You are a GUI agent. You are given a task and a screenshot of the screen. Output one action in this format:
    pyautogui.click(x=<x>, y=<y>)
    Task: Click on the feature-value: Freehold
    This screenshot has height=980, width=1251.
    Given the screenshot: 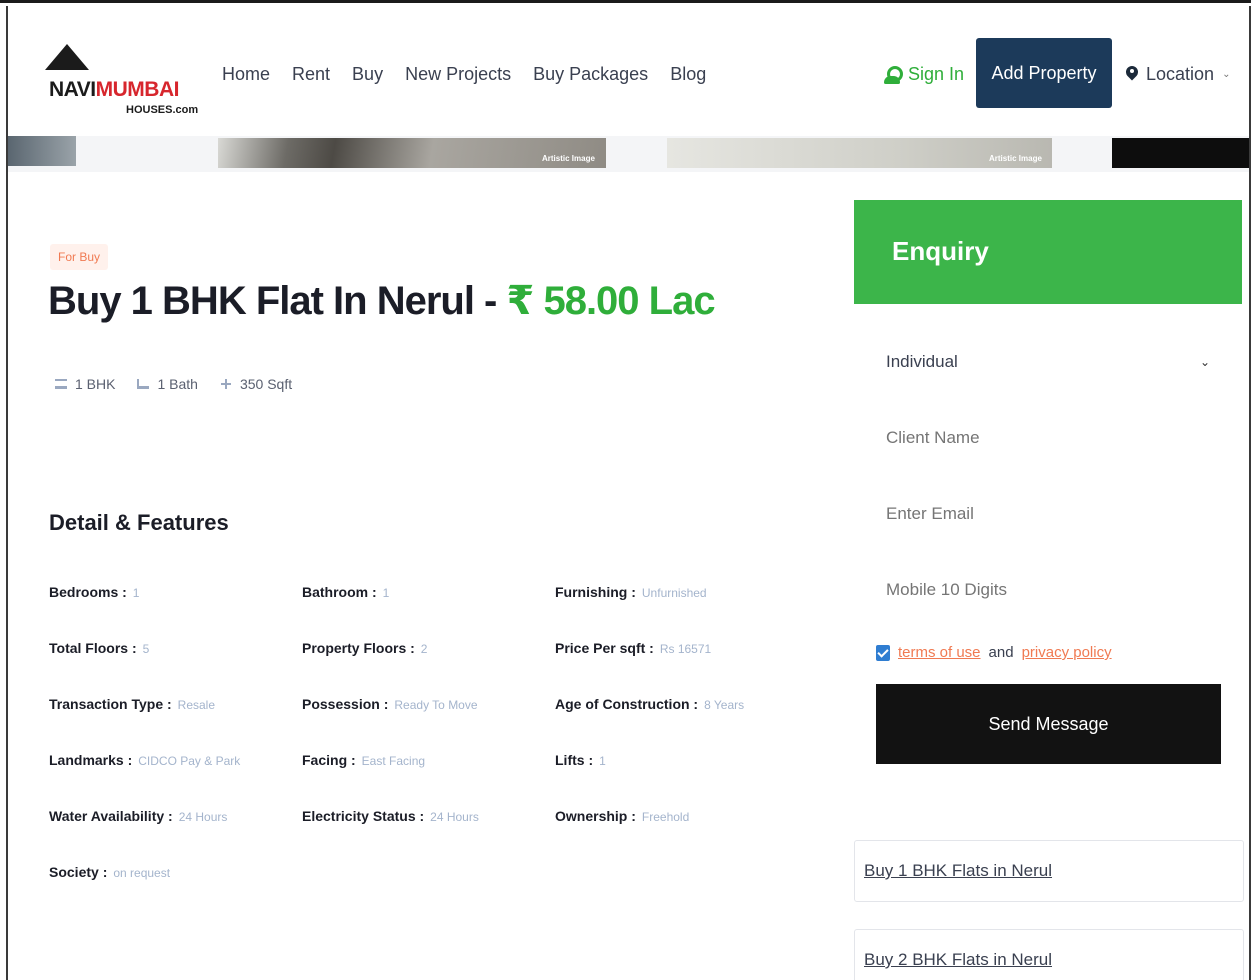 What is the action you would take?
    pyautogui.click(x=665, y=817)
    